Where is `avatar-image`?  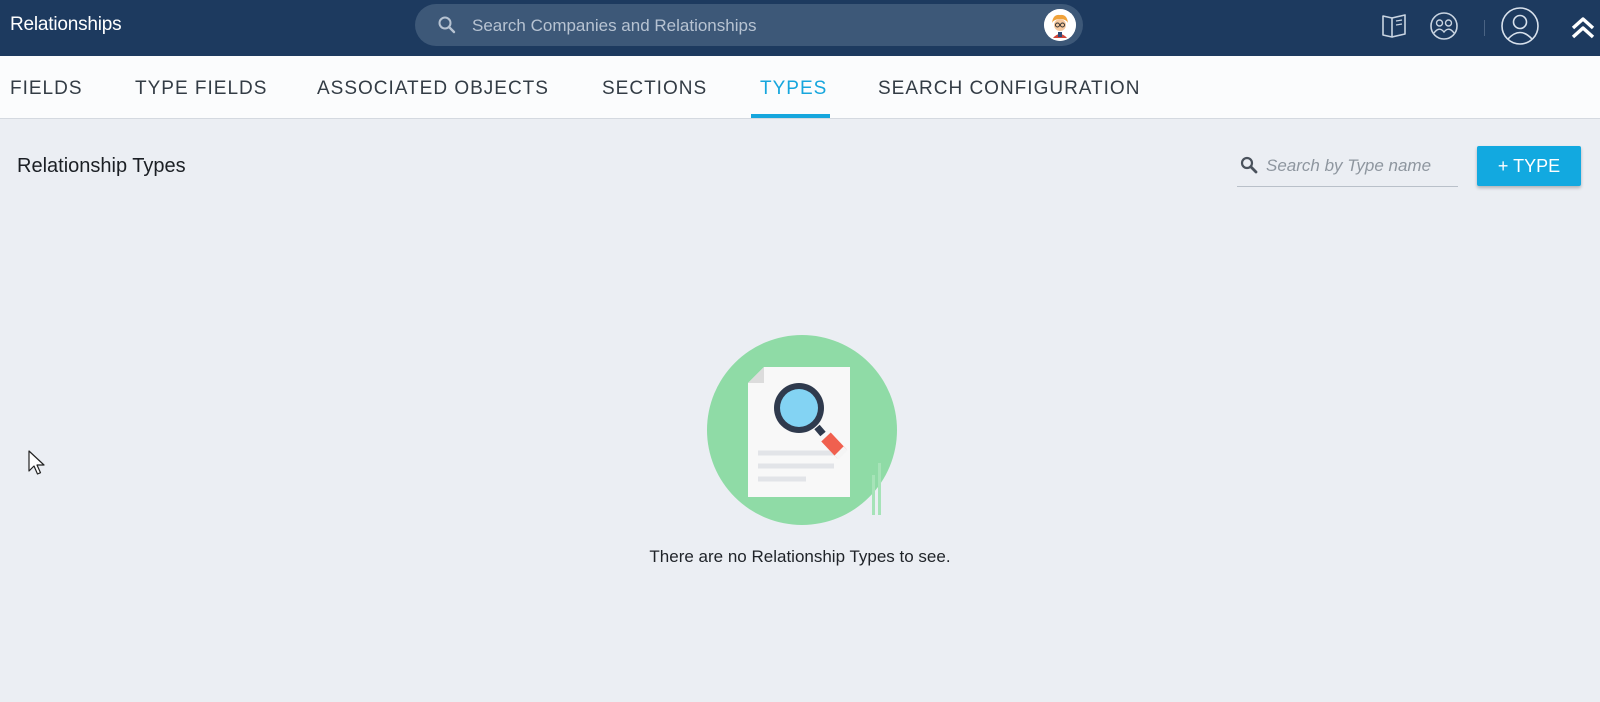 avatar-image is located at coordinates (1060, 25).